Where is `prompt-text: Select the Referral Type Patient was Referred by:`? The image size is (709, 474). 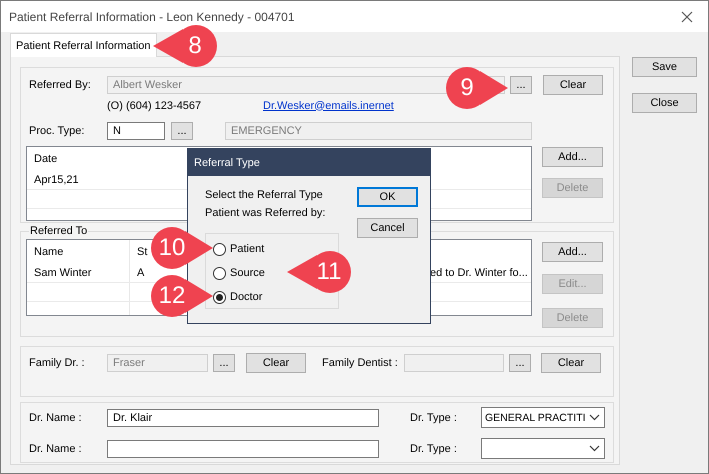 prompt-text: Select the Referral Type Patient was Referred by: is located at coordinates (265, 204).